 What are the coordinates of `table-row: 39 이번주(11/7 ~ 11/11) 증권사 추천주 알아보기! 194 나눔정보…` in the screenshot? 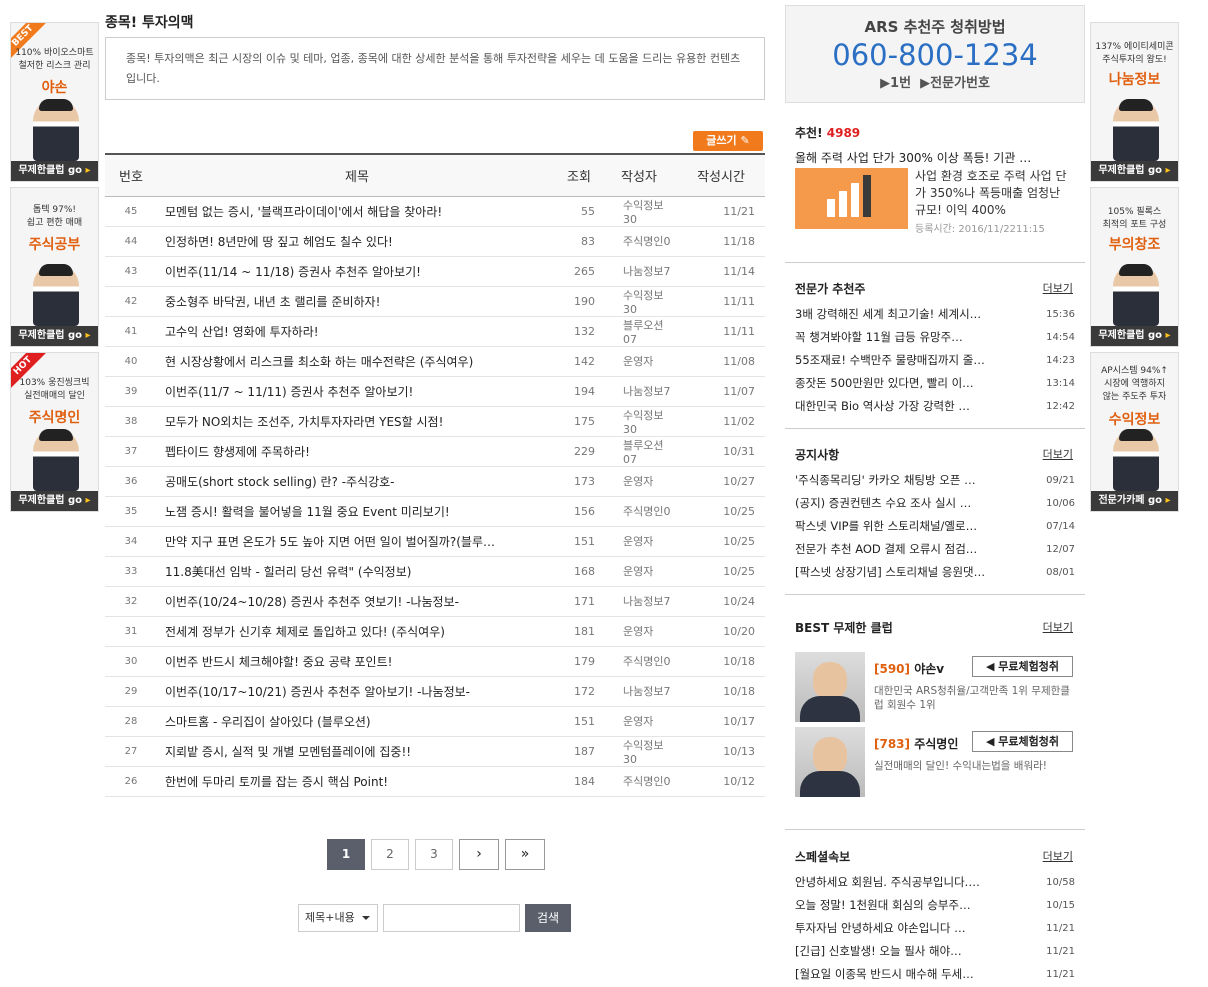 It's located at (435, 391).